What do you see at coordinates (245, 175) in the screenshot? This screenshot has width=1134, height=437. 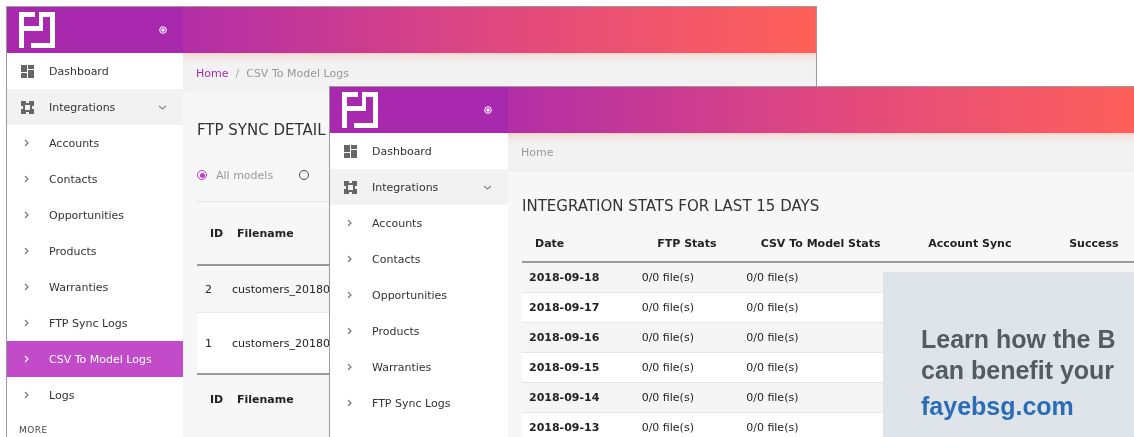 I see `radio-label: All models` at bounding box center [245, 175].